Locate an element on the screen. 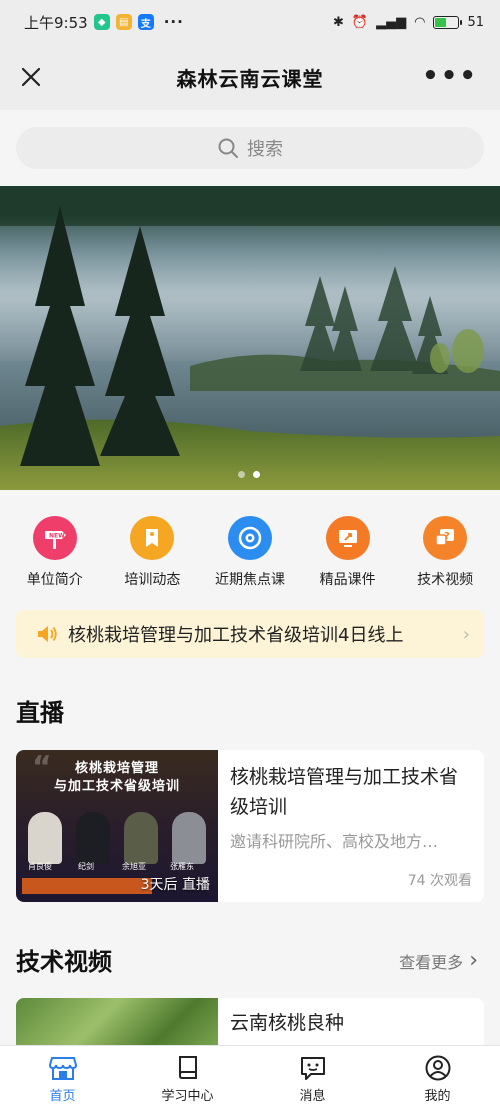  poster-title-line2: 与加工技术省级培训 is located at coordinates (116, 786).